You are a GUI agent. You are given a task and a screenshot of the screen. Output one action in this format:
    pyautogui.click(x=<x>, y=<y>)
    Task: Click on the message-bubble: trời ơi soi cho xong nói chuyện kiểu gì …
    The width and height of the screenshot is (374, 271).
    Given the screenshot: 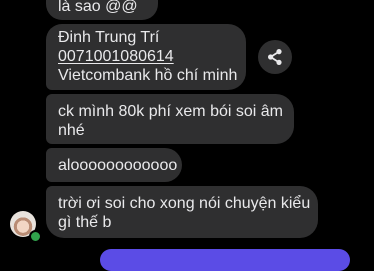 What is the action you would take?
    pyautogui.click(x=182, y=212)
    